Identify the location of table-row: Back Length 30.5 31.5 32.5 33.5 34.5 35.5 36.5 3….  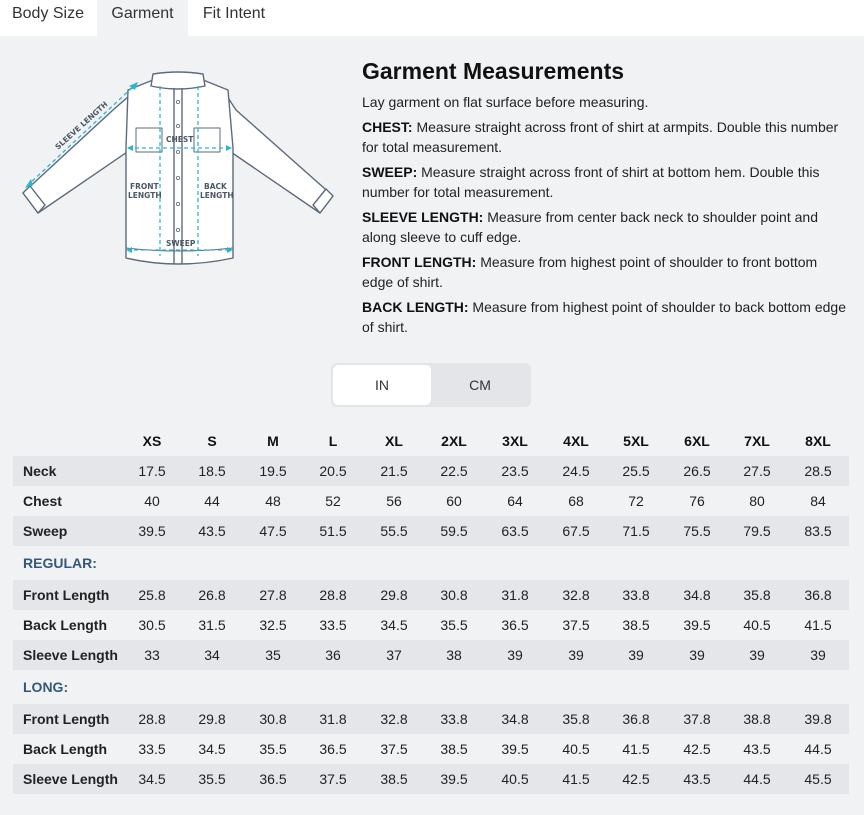
(431, 625).